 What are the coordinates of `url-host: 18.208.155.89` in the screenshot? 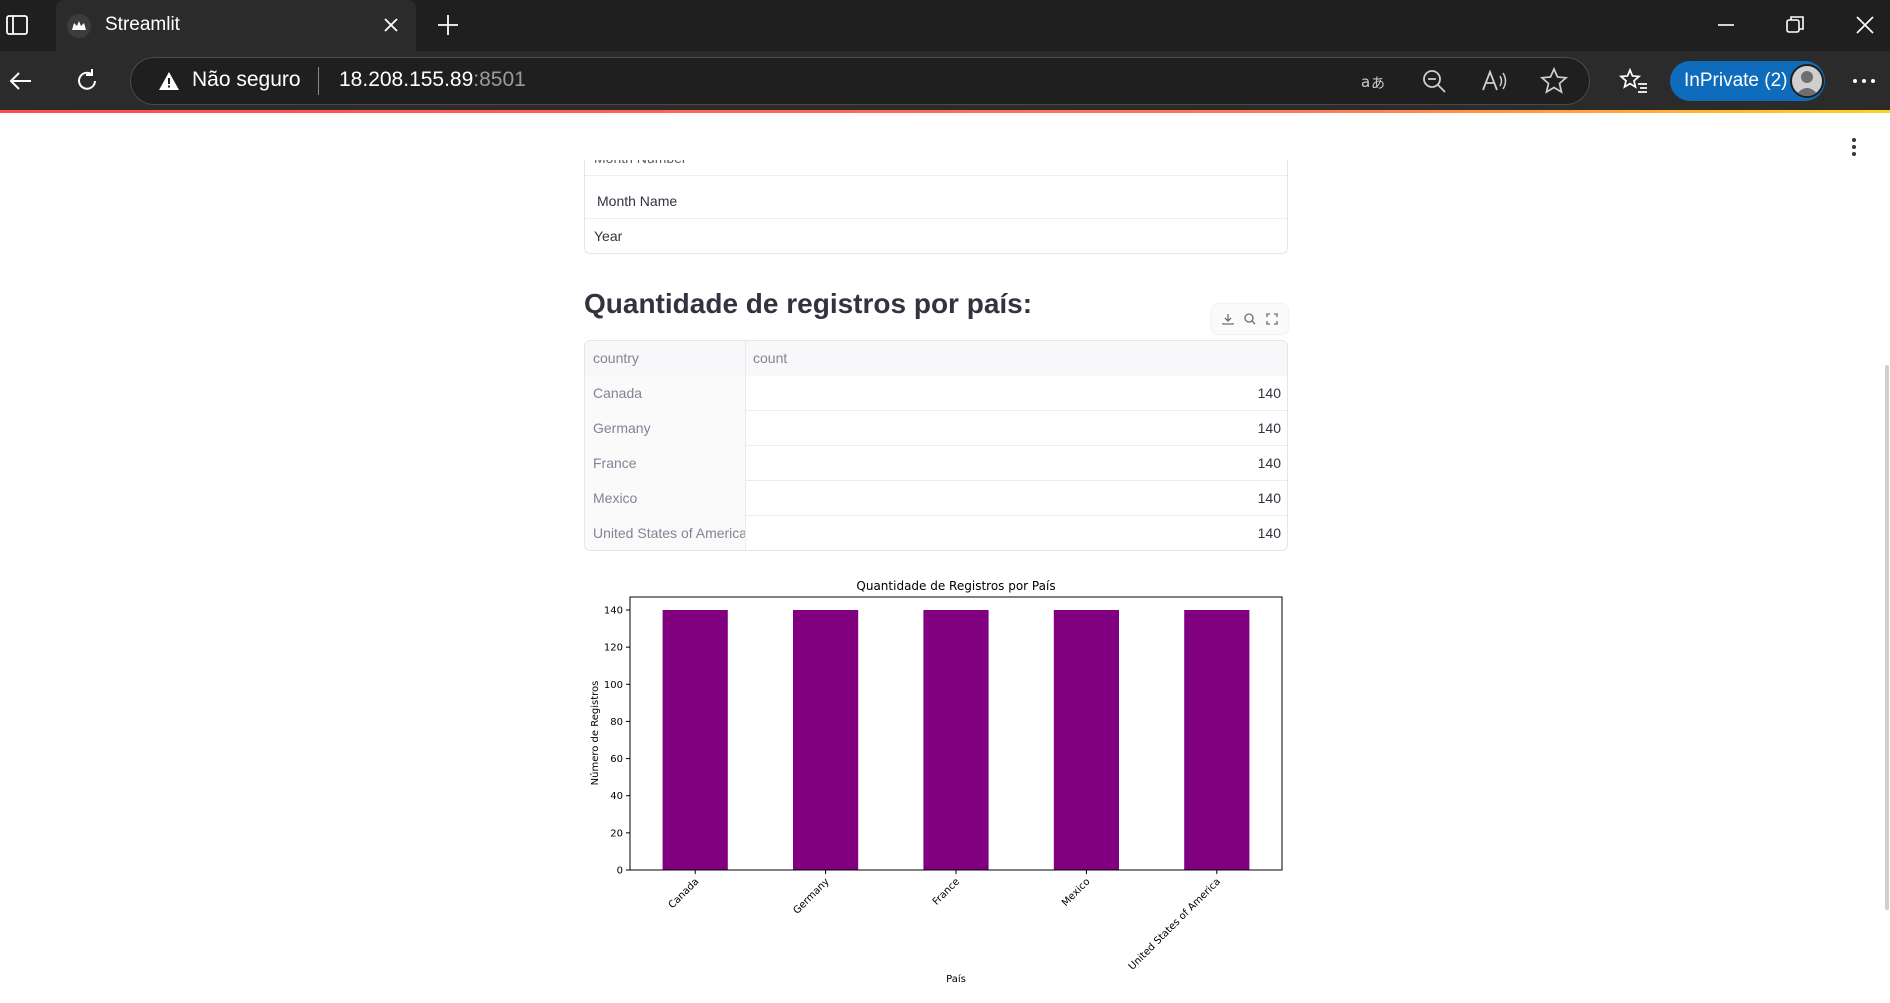 It's located at (406, 79).